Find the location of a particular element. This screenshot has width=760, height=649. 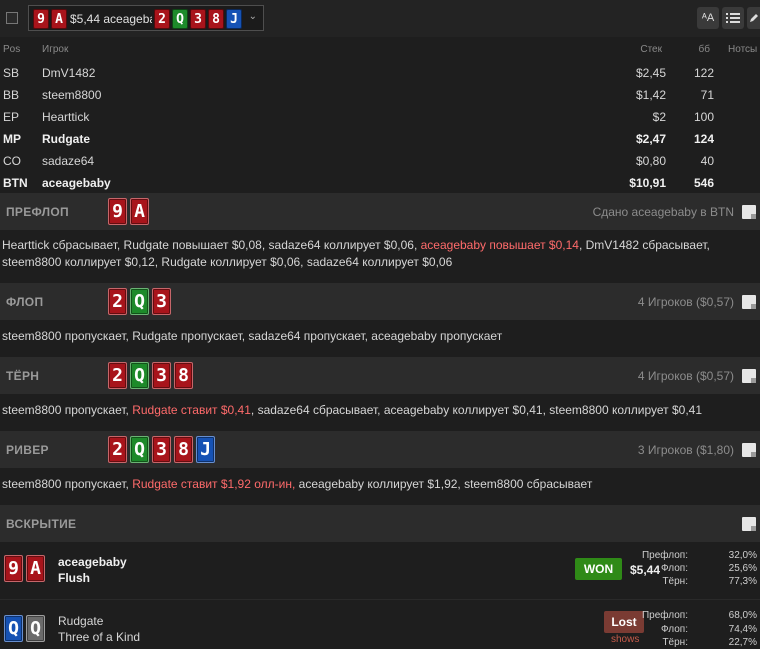

player-stack: $0,80 is located at coordinates (650, 161).